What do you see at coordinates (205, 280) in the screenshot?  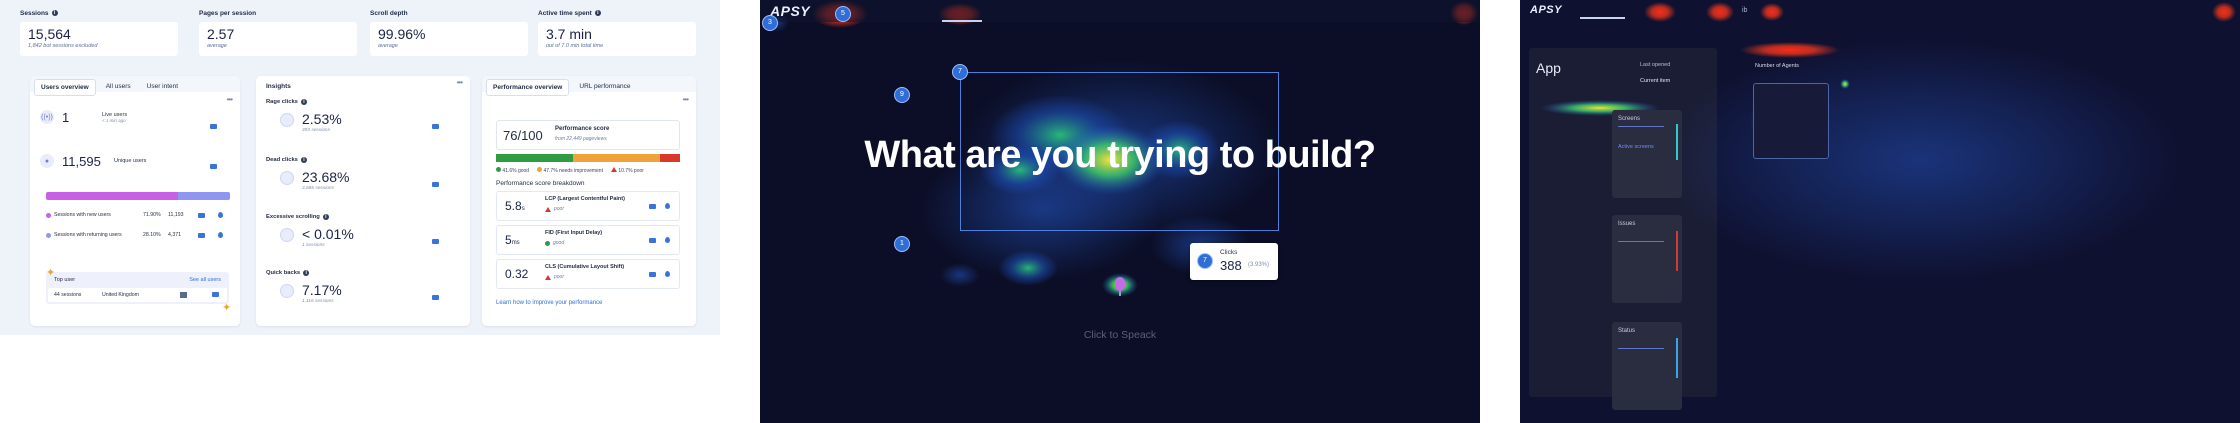 I see `see-all-users-link: See all users` at bounding box center [205, 280].